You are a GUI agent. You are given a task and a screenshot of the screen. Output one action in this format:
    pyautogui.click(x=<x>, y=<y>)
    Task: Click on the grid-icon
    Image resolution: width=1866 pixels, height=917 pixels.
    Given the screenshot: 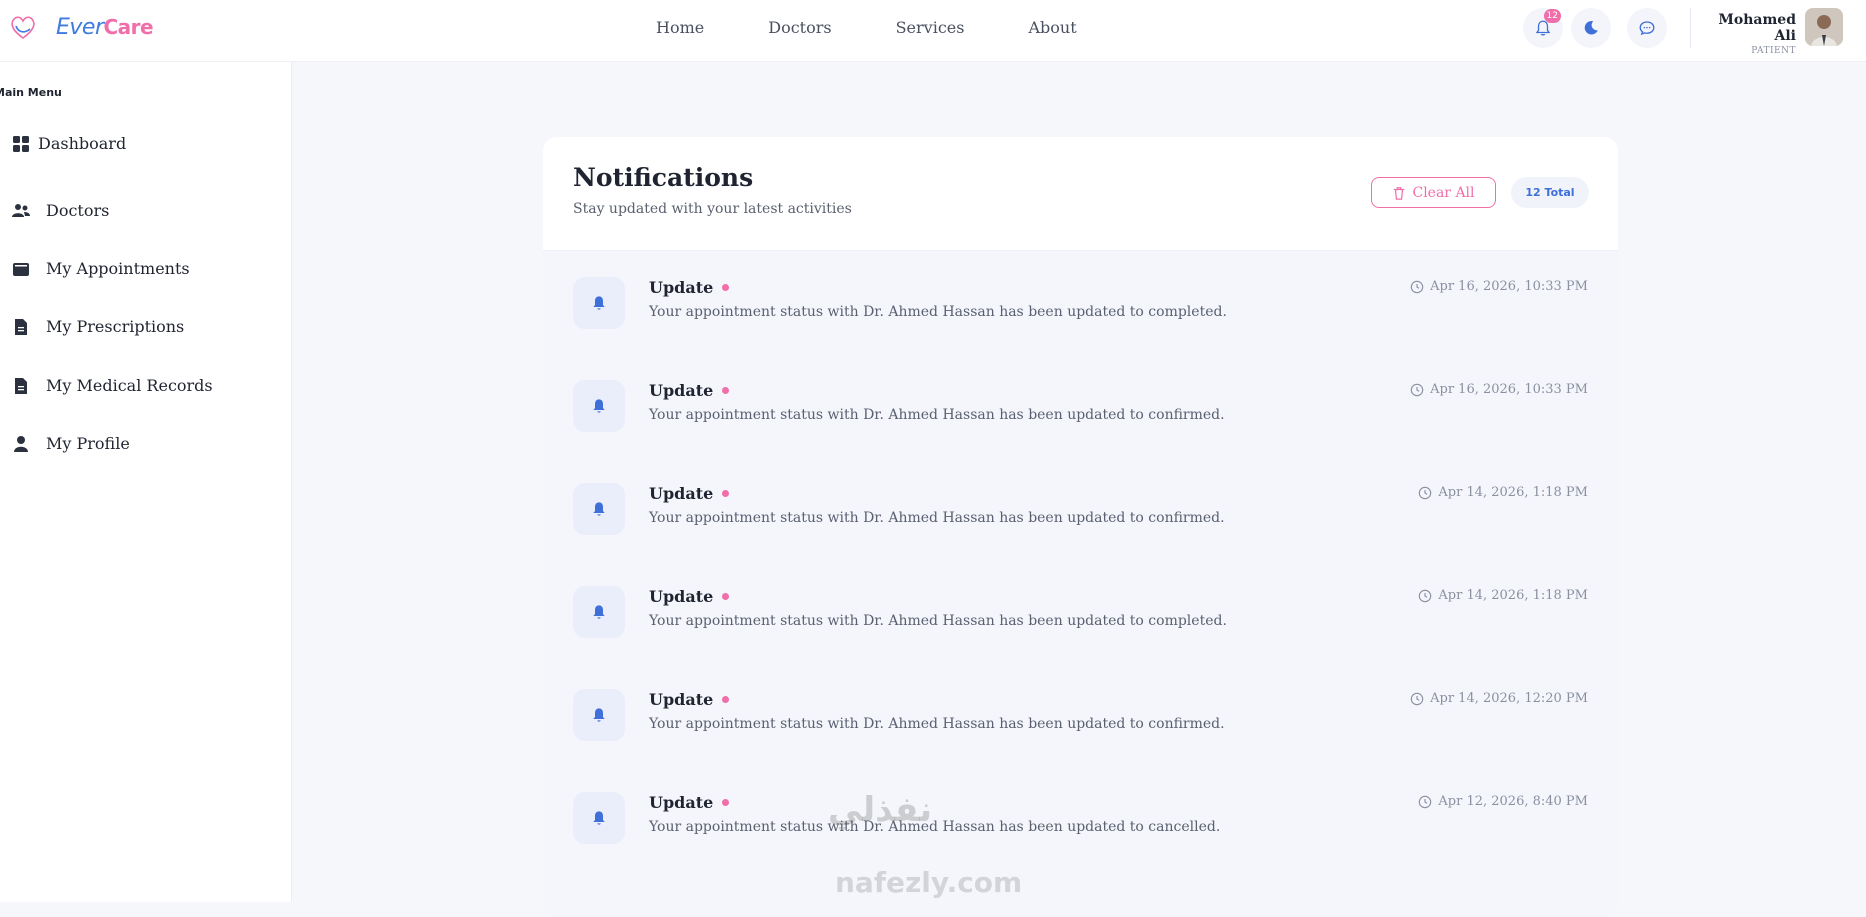 What is the action you would take?
    pyautogui.click(x=21, y=143)
    